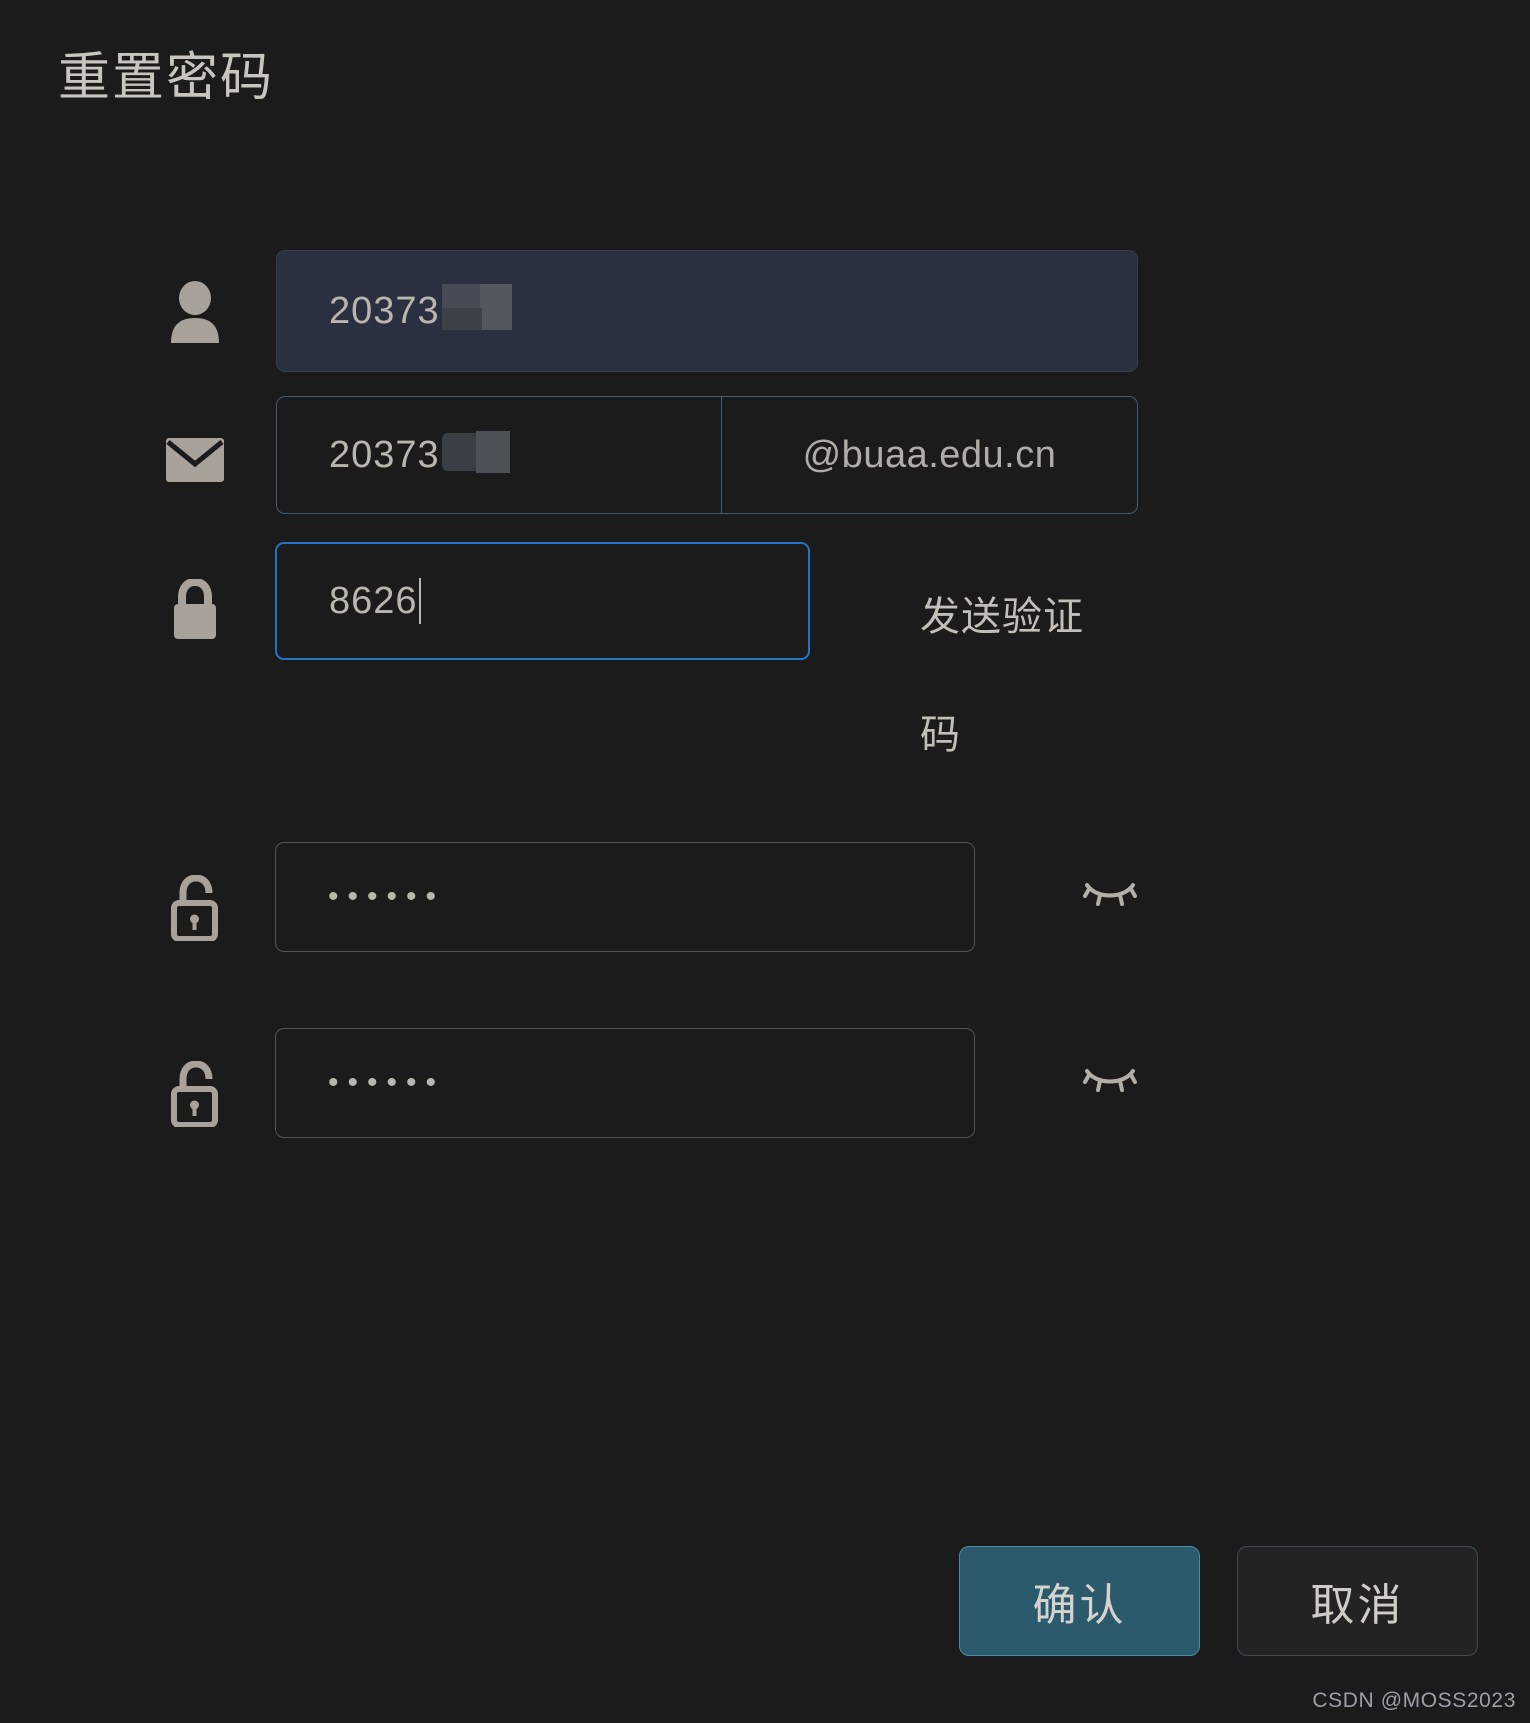 The image size is (1530, 1723). I want to click on password-confirm-row: ••••••, so click(765, 1109).